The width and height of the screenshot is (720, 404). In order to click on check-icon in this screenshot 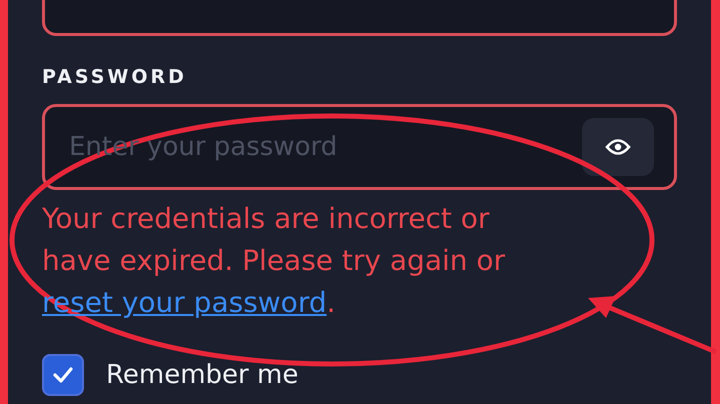, I will do `click(63, 375)`.